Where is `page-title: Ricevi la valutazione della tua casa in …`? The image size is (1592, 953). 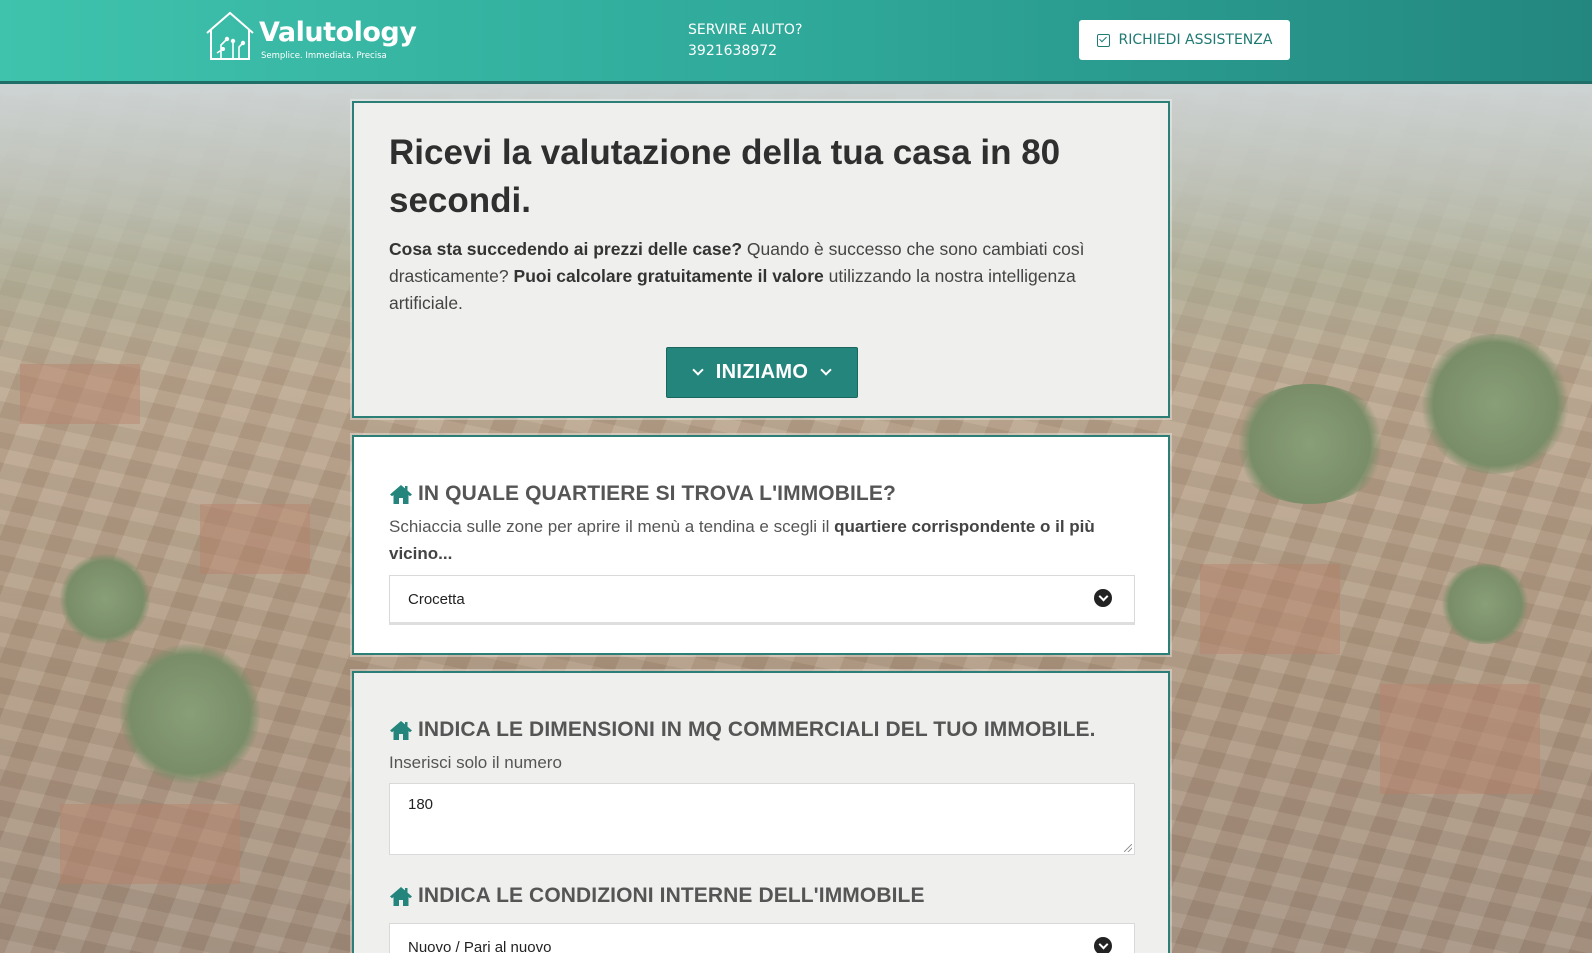 page-title: Ricevi la valutazione della tua casa in … is located at coordinates (725, 176).